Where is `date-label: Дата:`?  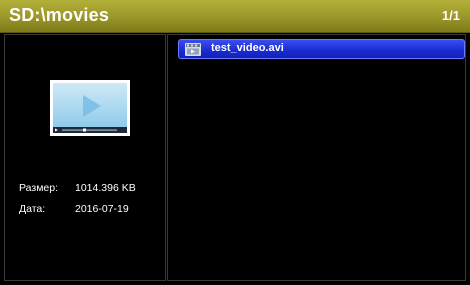 date-label: Дата: is located at coordinates (32, 209).